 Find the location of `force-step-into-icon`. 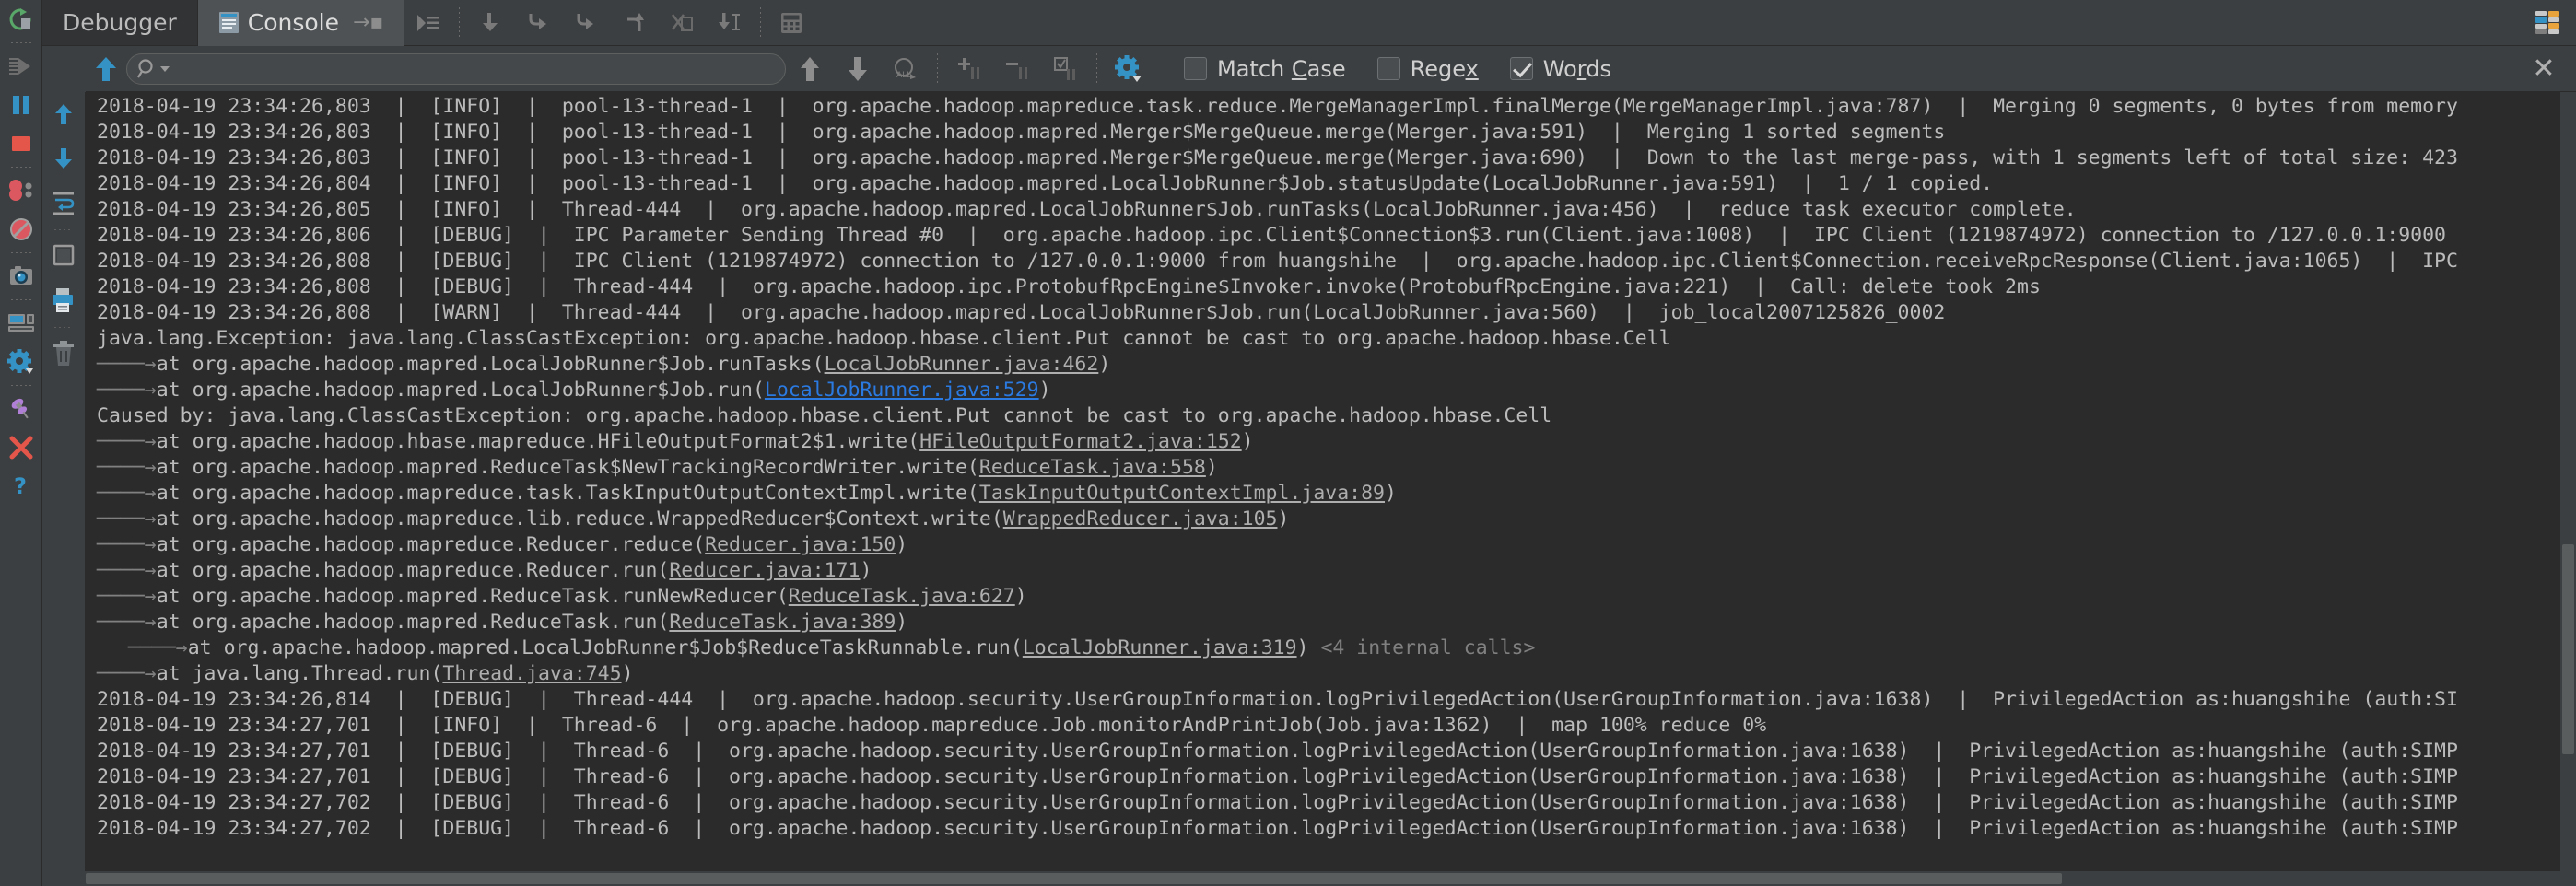

force-step-into-icon is located at coordinates (586, 23).